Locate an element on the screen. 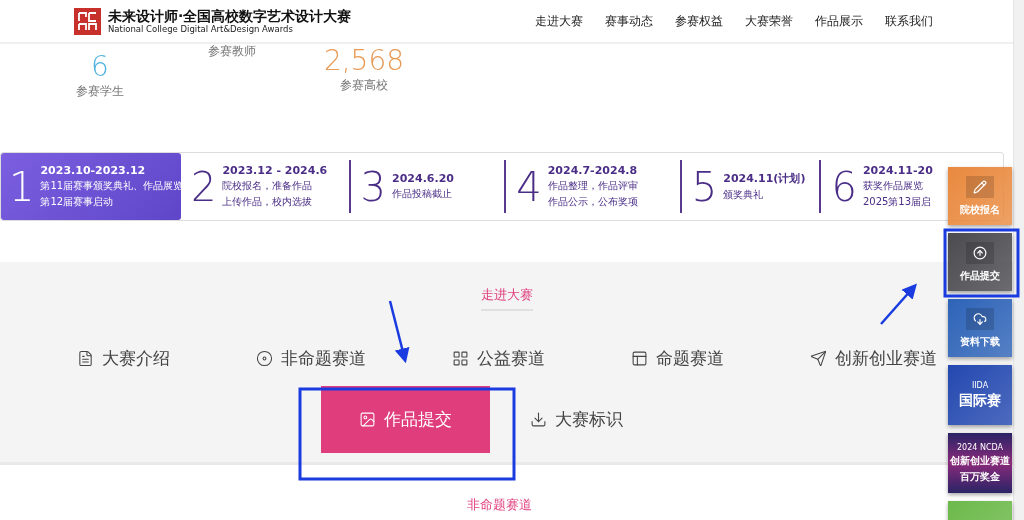 This screenshot has width=1024, height=520. section-tab: 大赛标识 is located at coordinates (576, 419).